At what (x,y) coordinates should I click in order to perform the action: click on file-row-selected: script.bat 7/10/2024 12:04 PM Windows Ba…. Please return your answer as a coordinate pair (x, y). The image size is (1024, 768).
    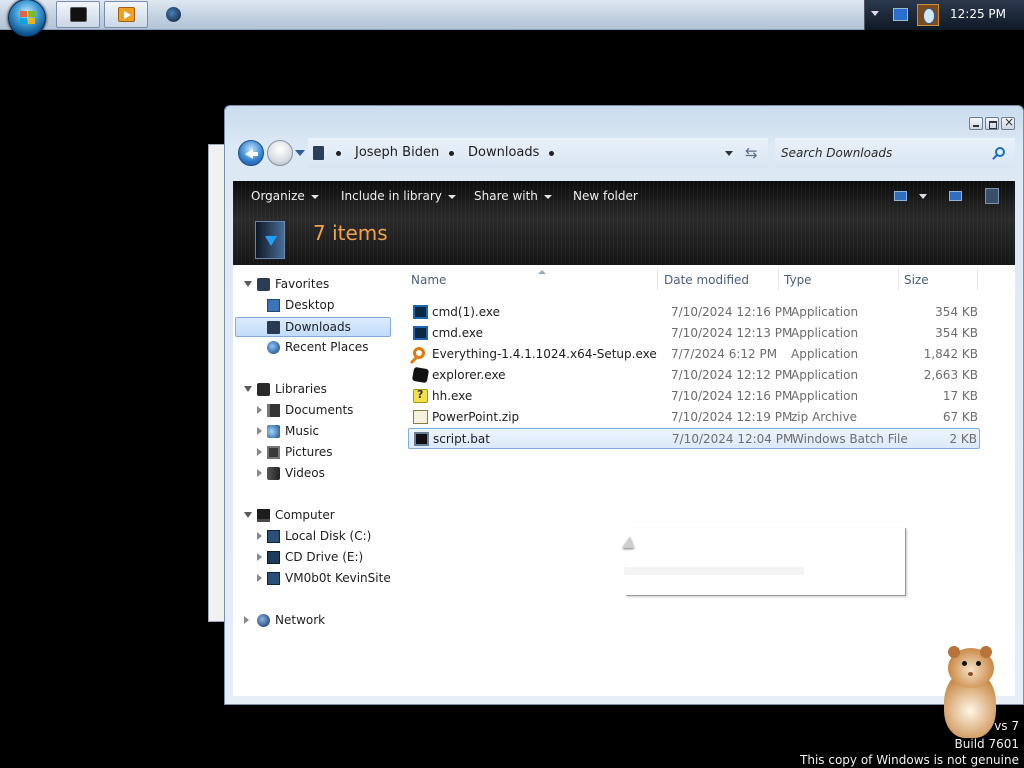
    Looking at the image, I should click on (694, 438).